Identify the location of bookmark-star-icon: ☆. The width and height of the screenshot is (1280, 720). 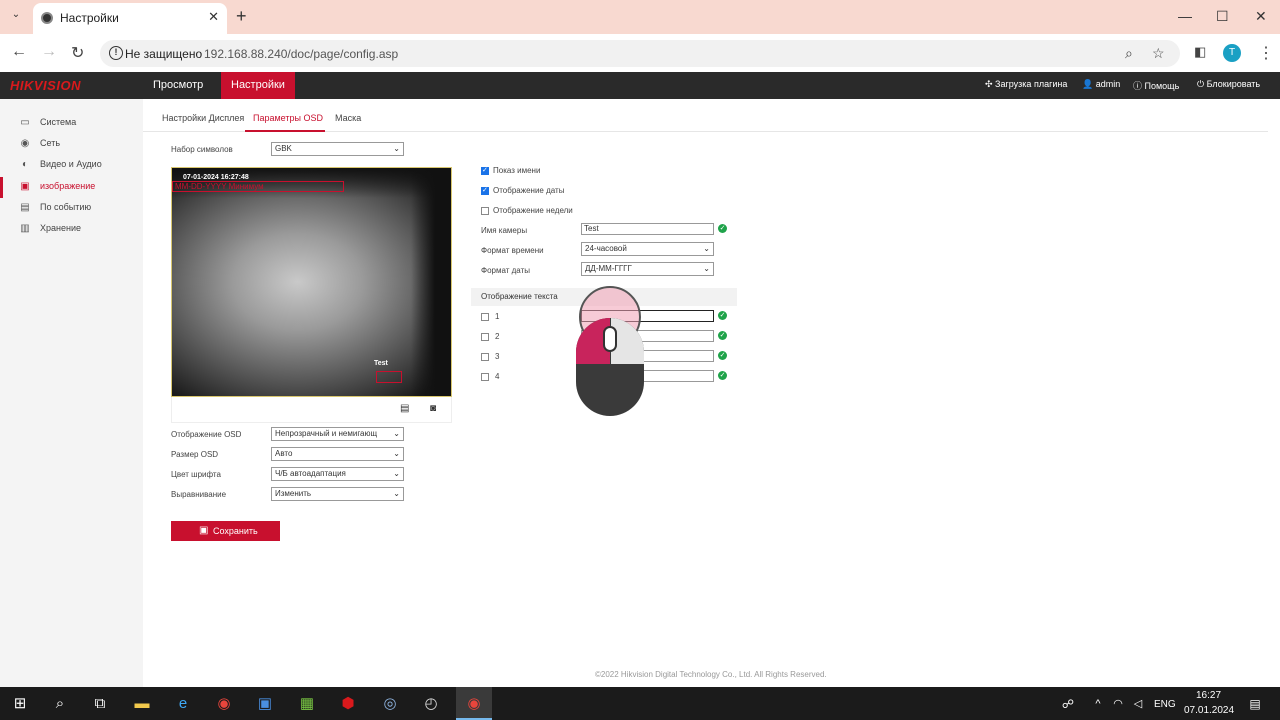
(1158, 53).